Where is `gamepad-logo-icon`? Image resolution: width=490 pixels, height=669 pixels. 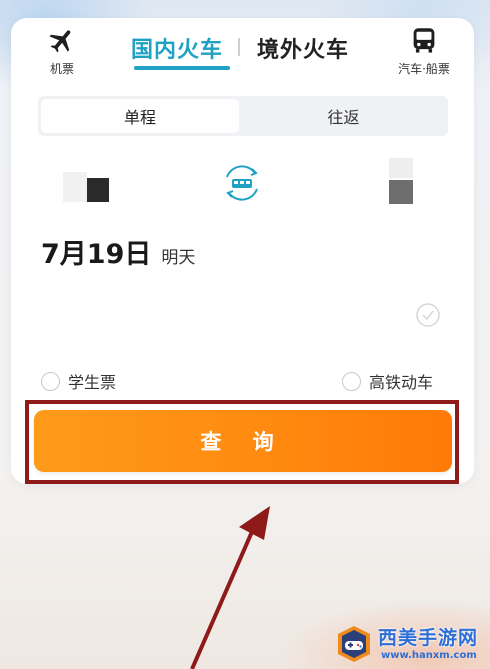 gamepad-logo-icon is located at coordinates (354, 644).